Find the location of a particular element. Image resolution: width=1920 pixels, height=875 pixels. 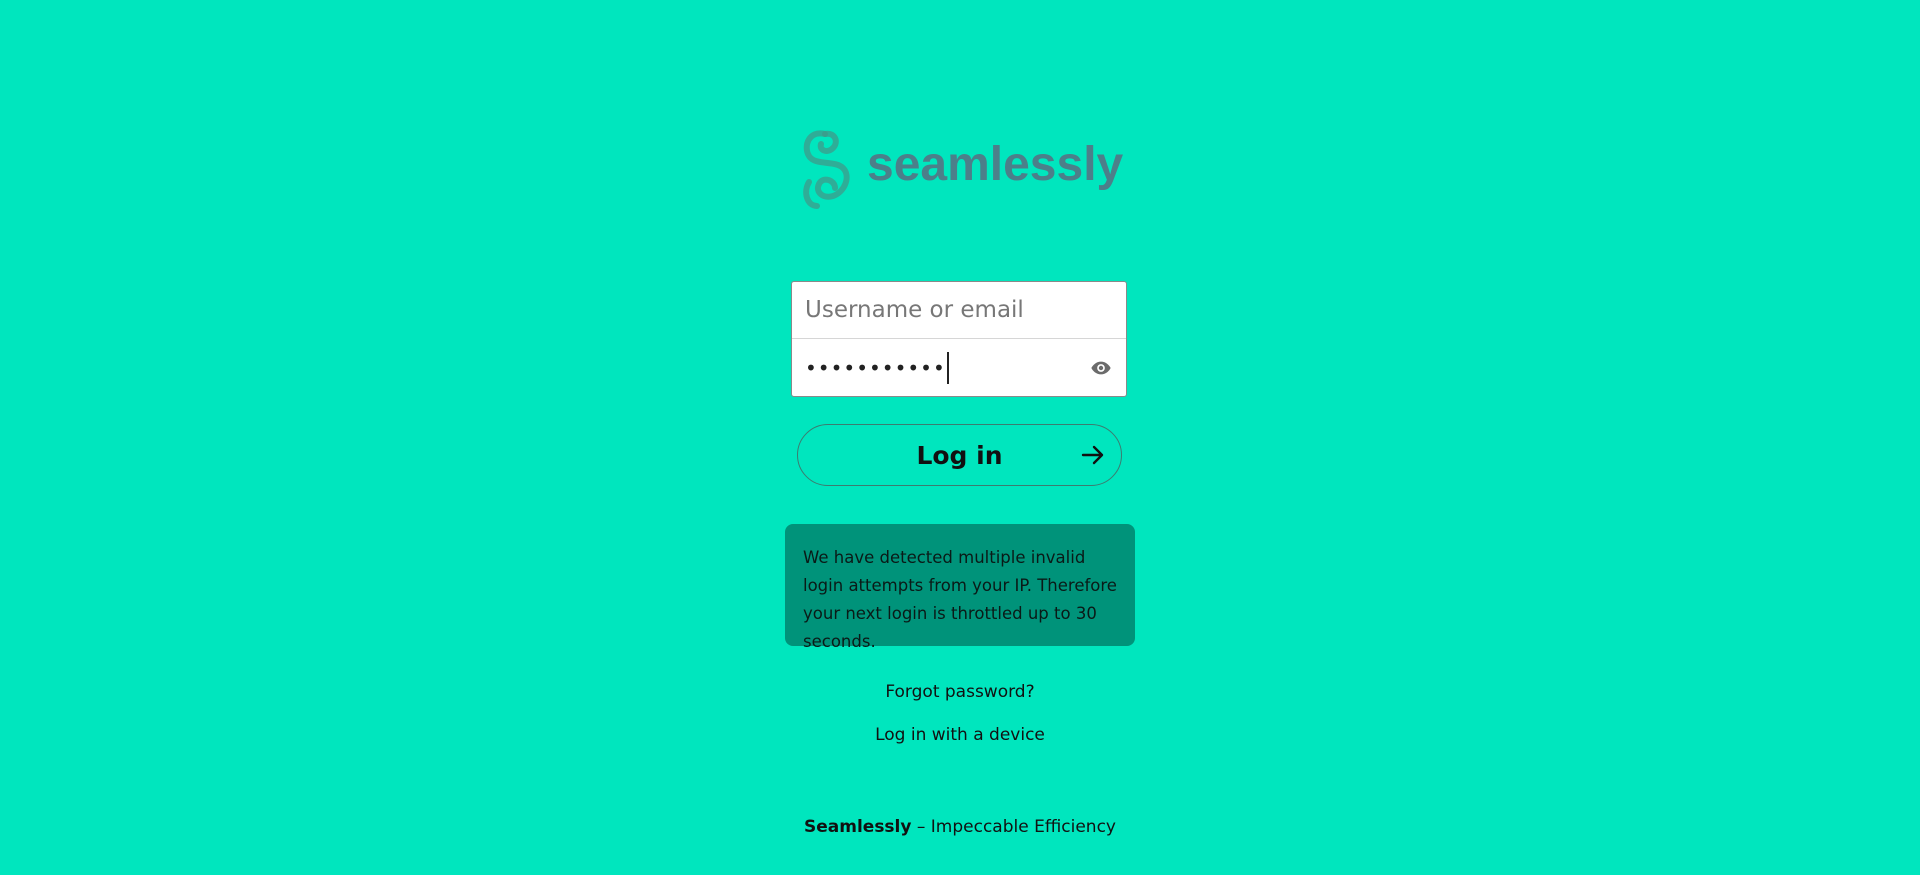

forgot-password-label: Forgot password? is located at coordinates (960, 692).